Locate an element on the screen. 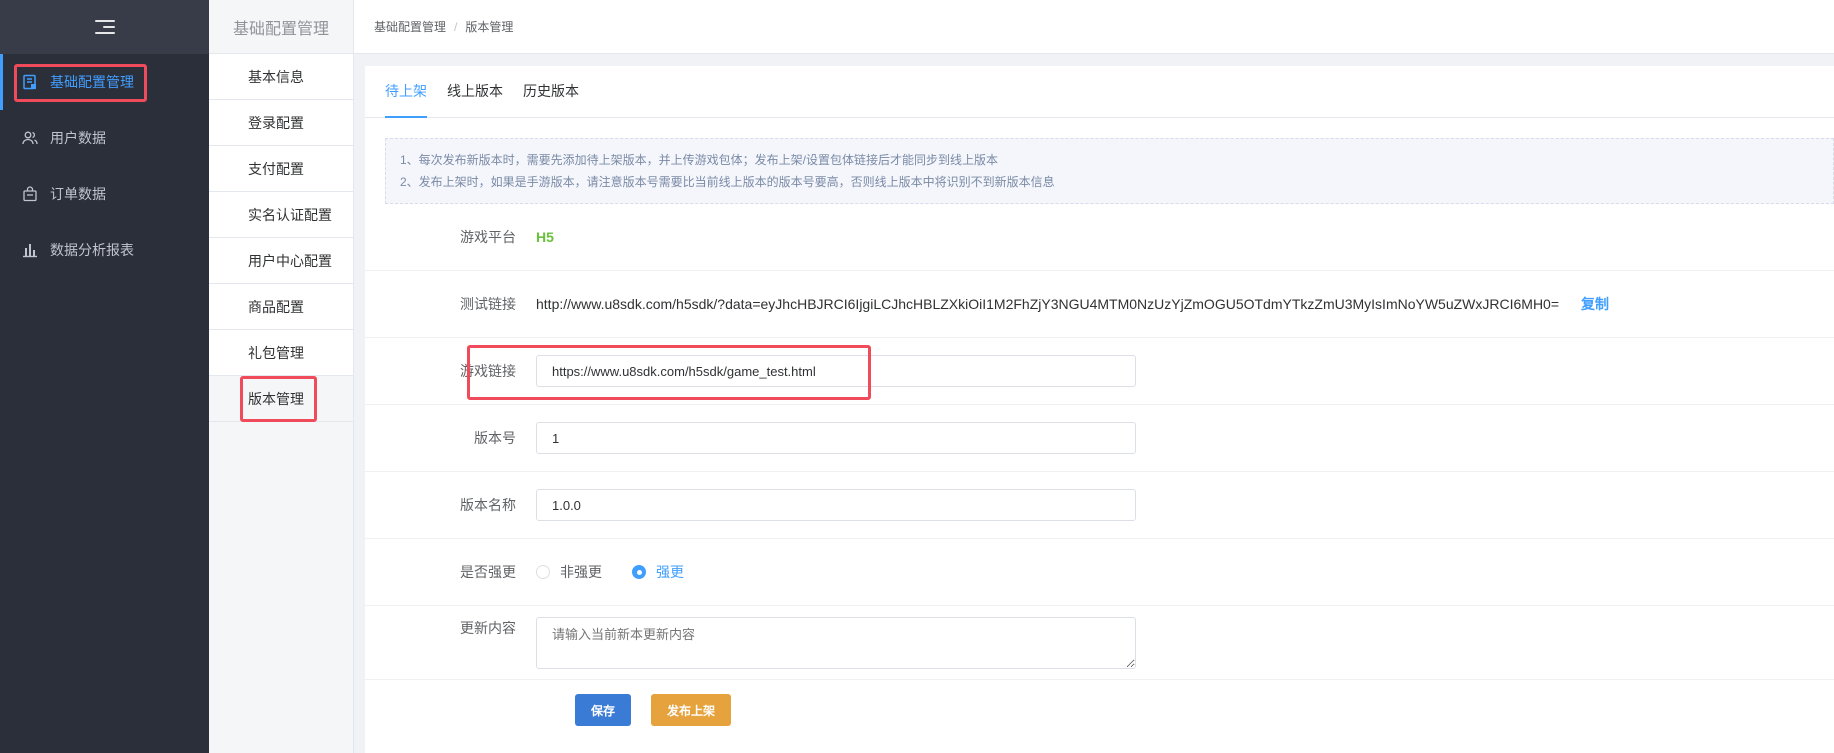  breadcrumb: 基础配置管理 / 版本管理 is located at coordinates (1094, 27).